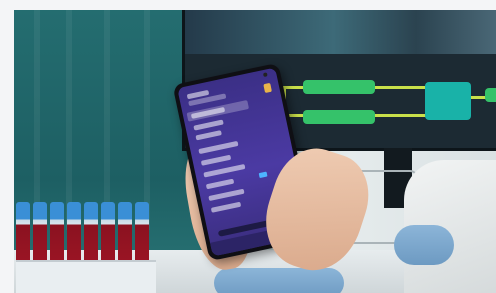 The width and height of the screenshot is (496, 293). What do you see at coordinates (86, 247) in the screenshot?
I see `test-tube-rack` at bounding box center [86, 247].